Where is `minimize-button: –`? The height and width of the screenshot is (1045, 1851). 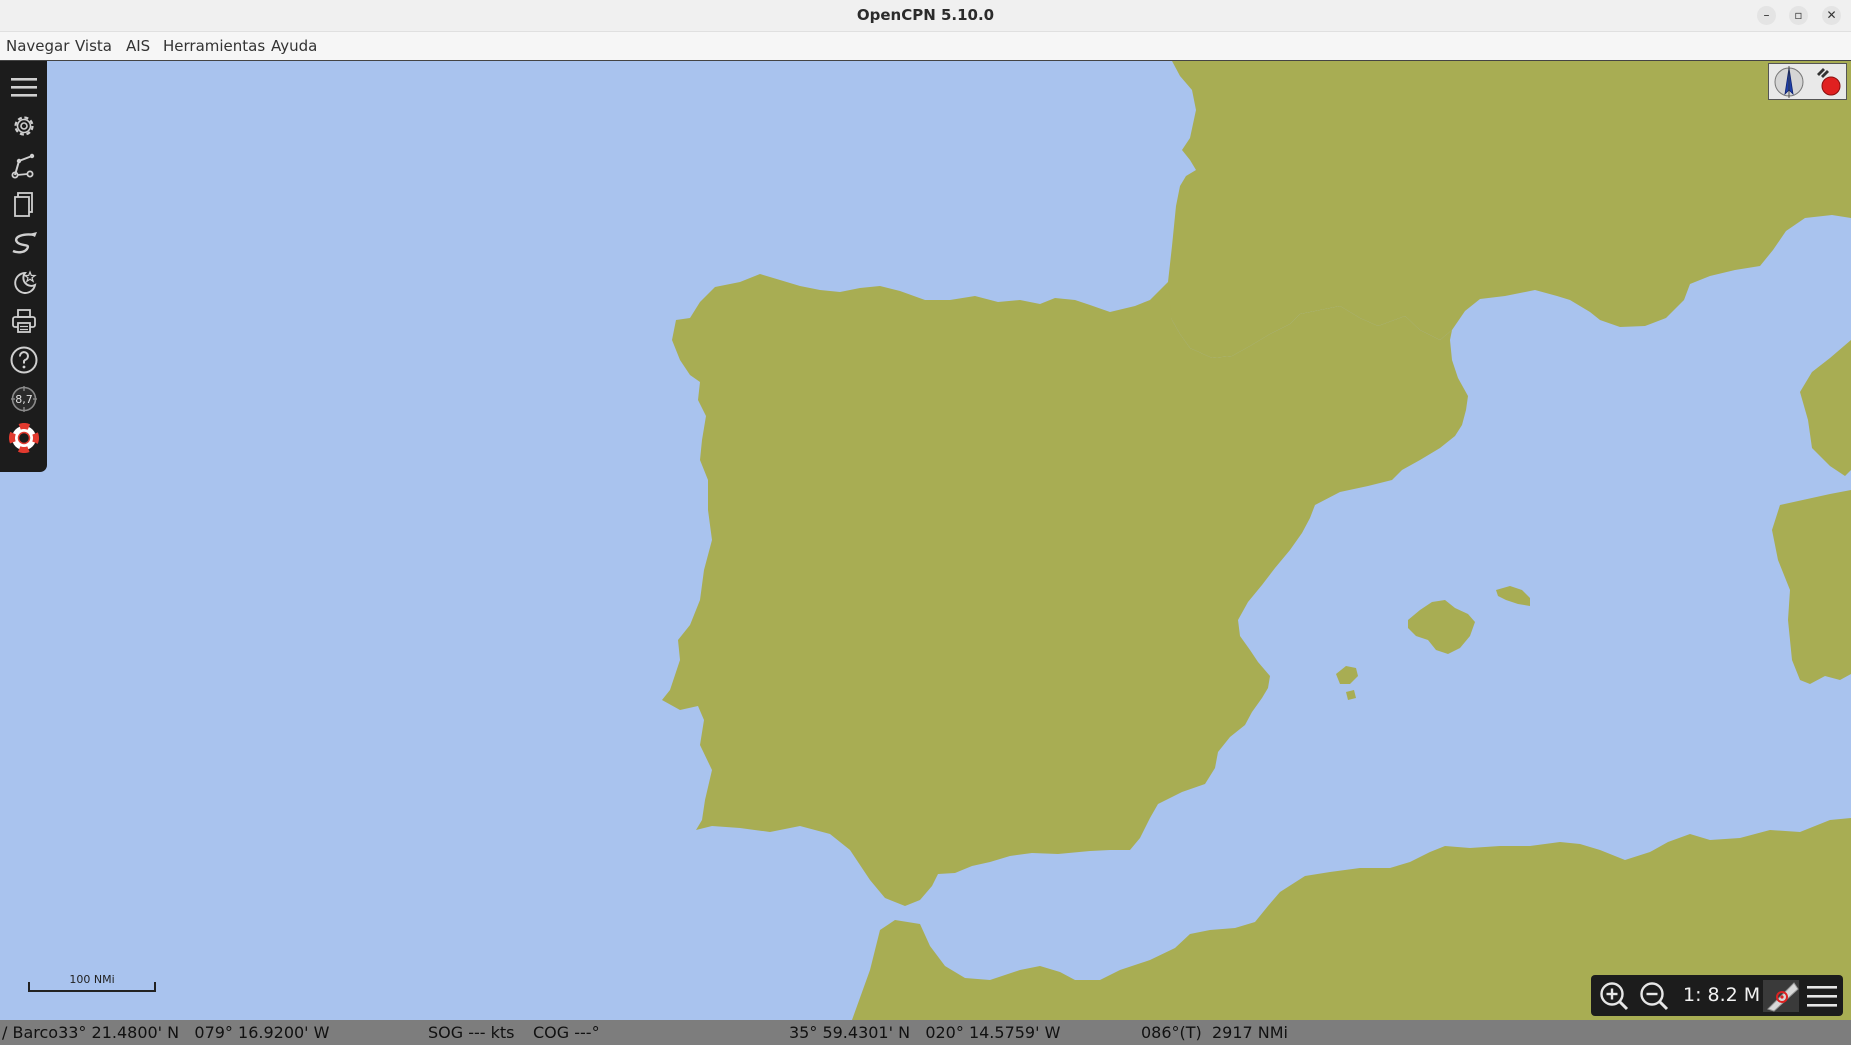 minimize-button: – is located at coordinates (1766, 15).